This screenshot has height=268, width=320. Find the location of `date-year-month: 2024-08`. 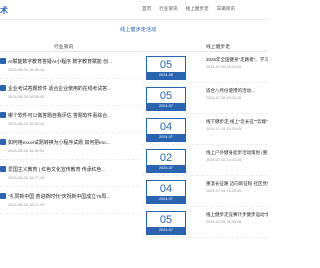

date-year-month: 2024-08 is located at coordinates (166, 75).